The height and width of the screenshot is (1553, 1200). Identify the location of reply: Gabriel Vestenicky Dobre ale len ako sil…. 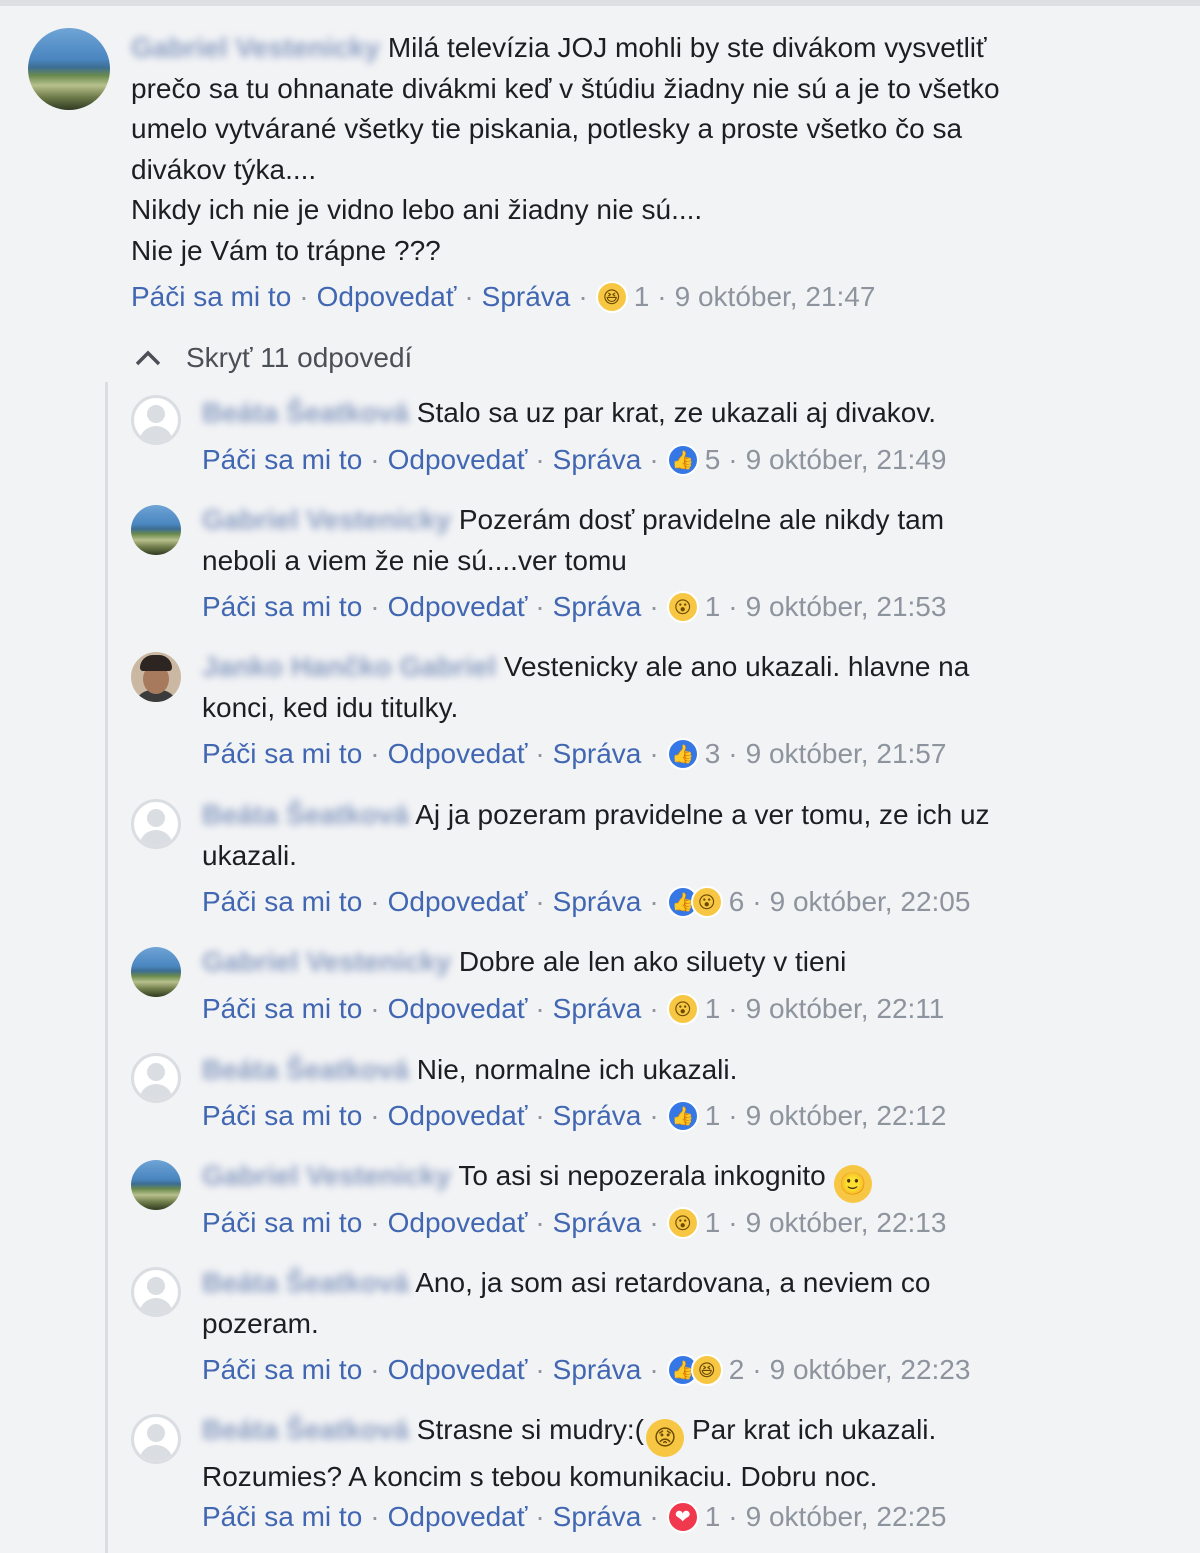
(682, 962).